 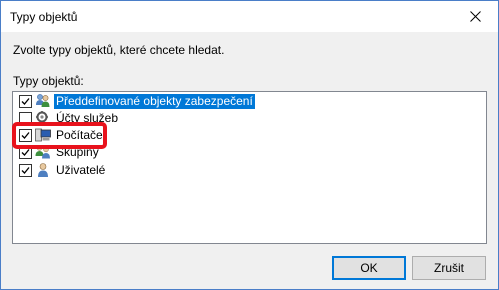 I want to click on item-label-security-principals: Předdefinované objekty zabezpečení, so click(x=154, y=101).